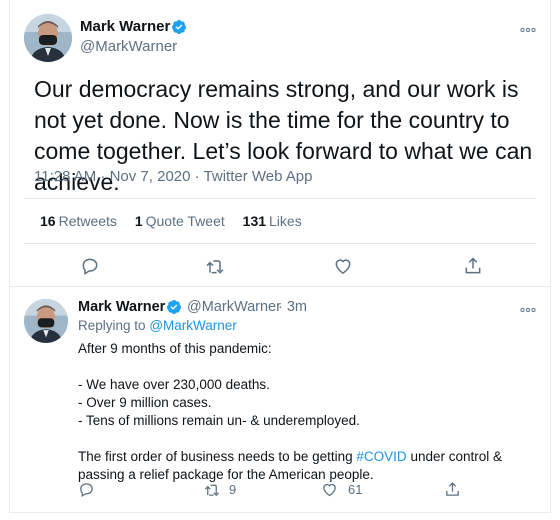  I want to click on text-line: After 9 months of this pandemic:, so click(175, 348).